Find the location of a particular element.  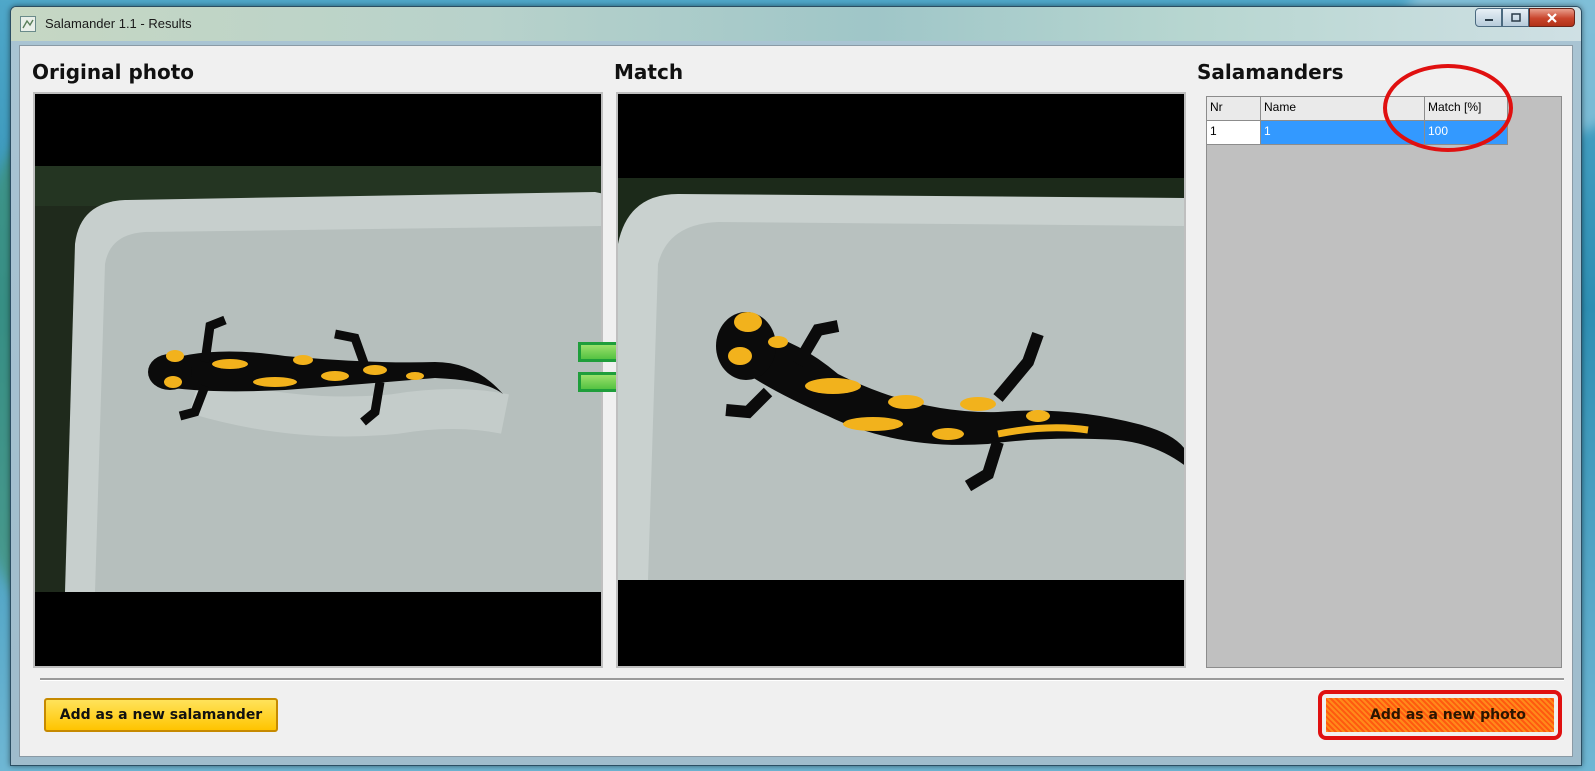

close-icon is located at coordinates (1552, 17).